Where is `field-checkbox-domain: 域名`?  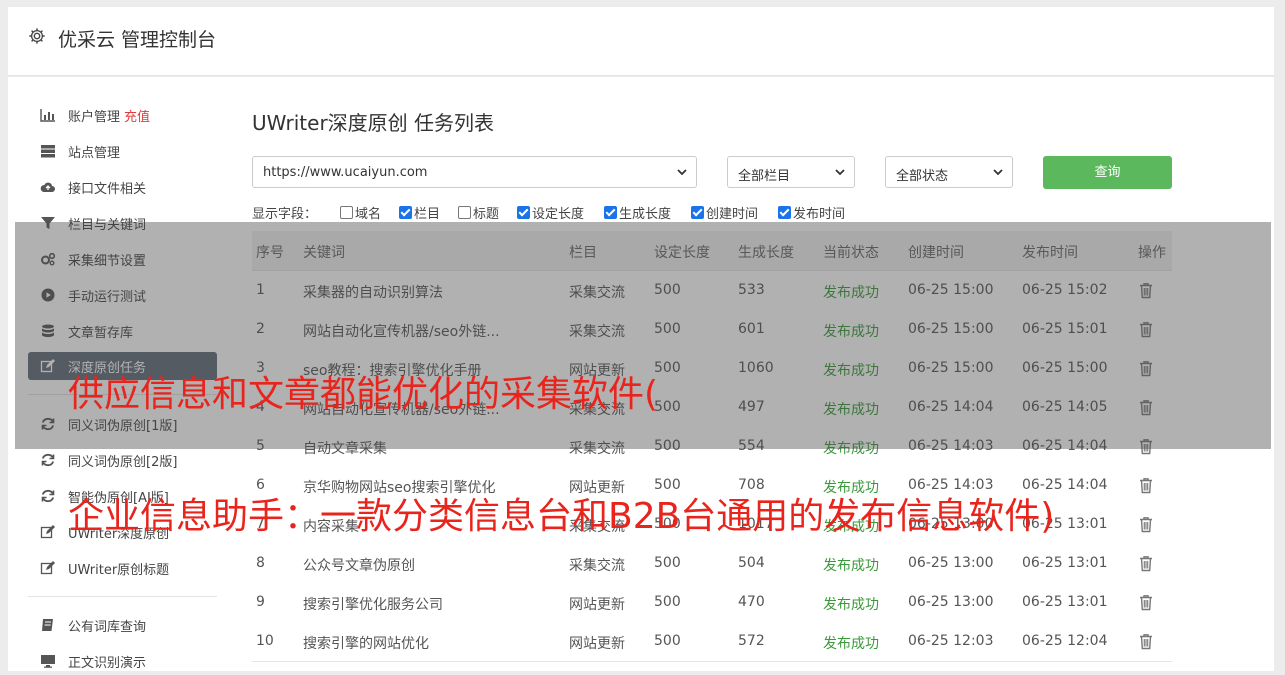
field-checkbox-domain: 域名 is located at coordinates (360, 212).